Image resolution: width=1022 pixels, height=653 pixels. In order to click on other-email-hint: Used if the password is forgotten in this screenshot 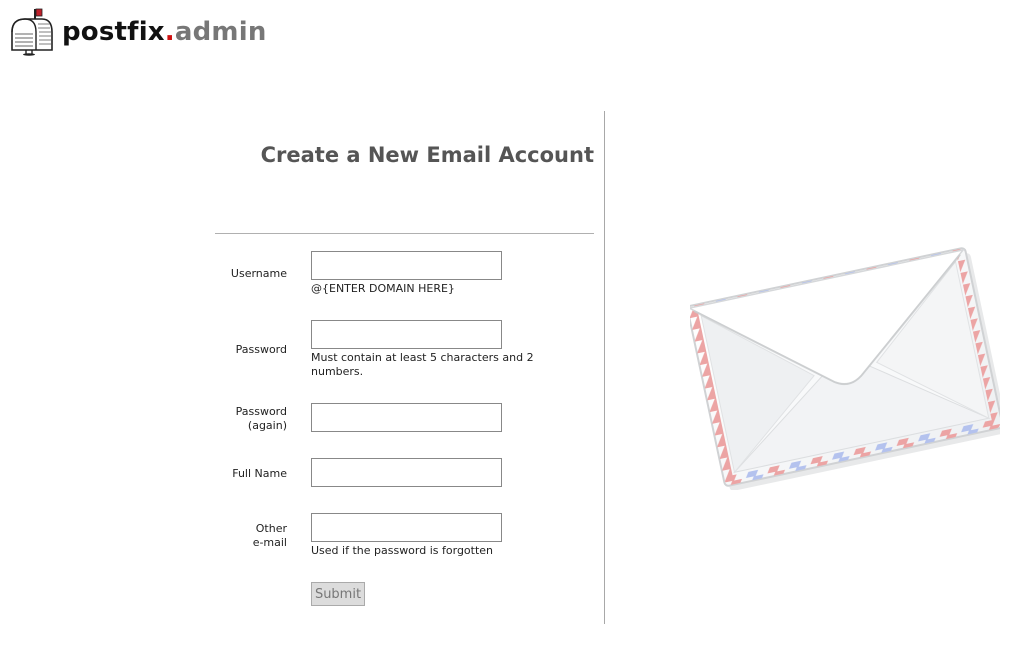, I will do `click(402, 550)`.